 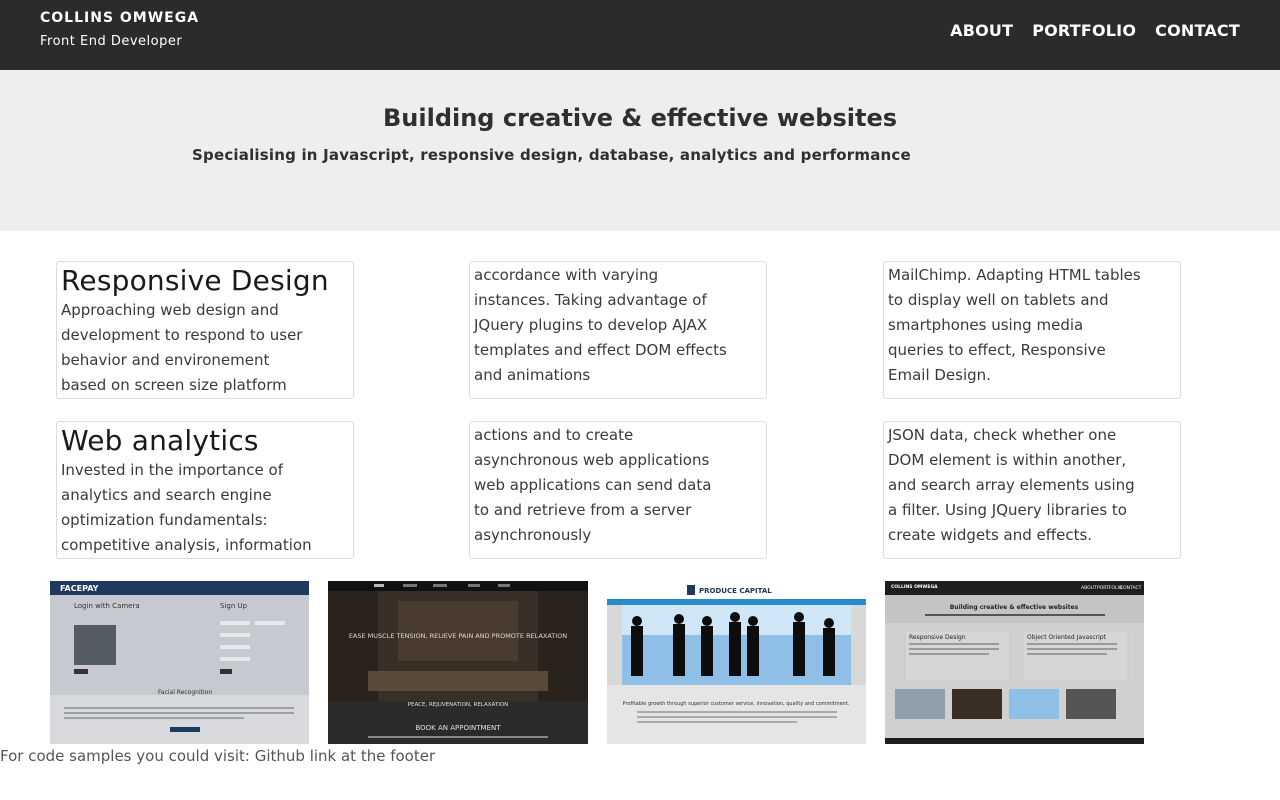 What do you see at coordinates (1002, 435) in the screenshot?
I see `card-line: JSON data, check whether one` at bounding box center [1002, 435].